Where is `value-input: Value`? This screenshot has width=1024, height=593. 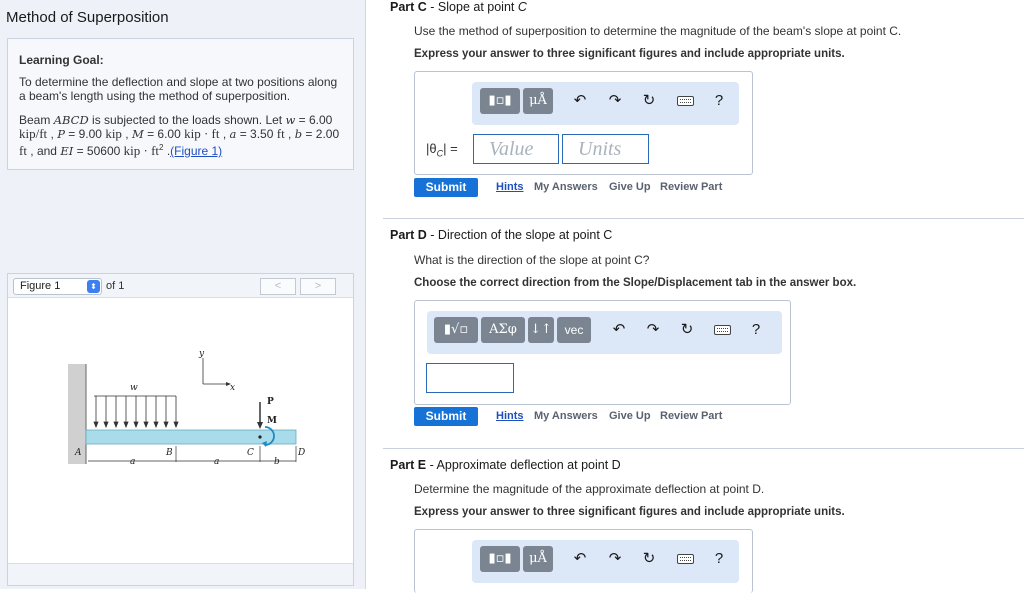
value-input: Value is located at coordinates (516, 149).